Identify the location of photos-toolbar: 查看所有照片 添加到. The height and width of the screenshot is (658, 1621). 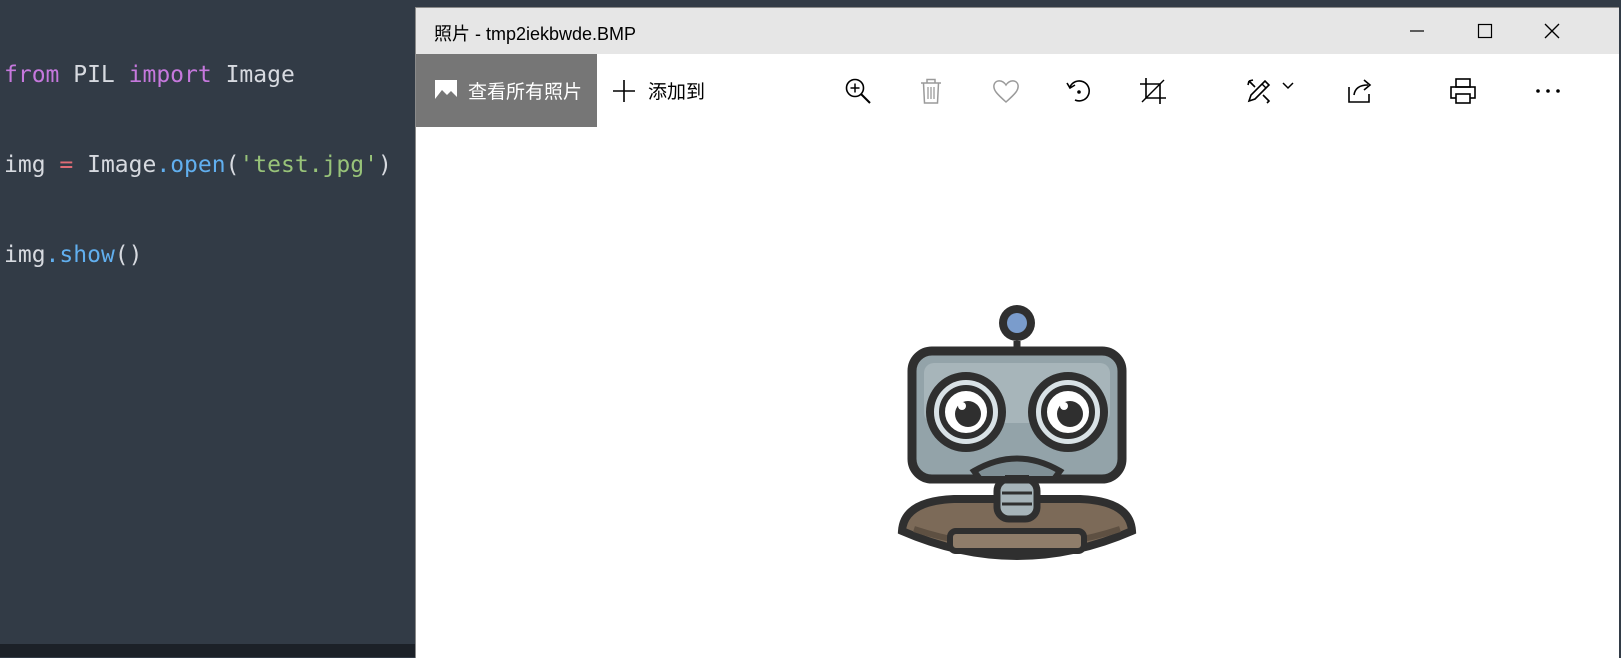
(1017, 90).